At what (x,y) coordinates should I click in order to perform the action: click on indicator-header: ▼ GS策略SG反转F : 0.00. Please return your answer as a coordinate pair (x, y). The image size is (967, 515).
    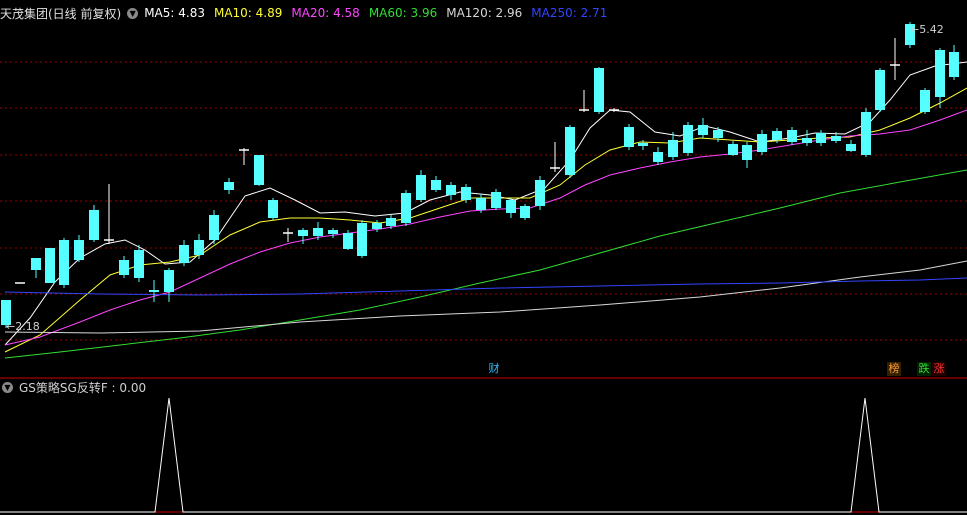
    Looking at the image, I should click on (73, 387).